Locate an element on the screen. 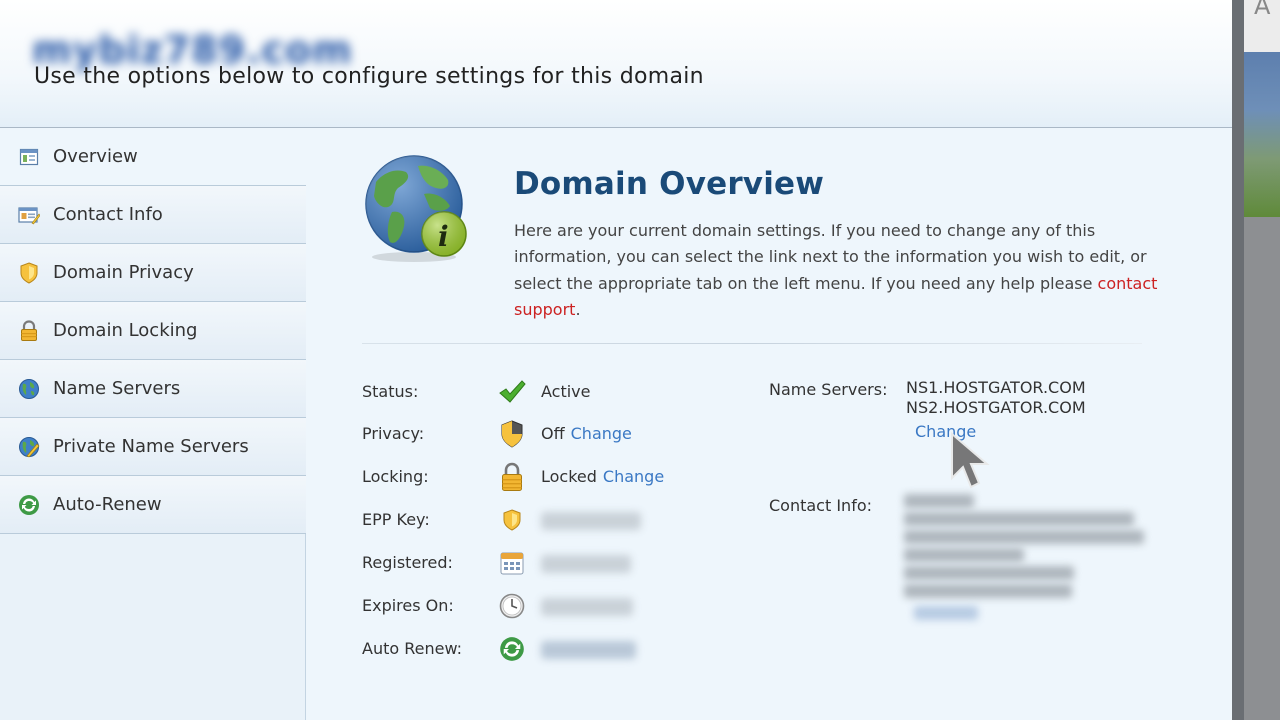 Image resolution: width=1280 pixels, height=720 pixels. sidebar-item-auto-renew: Auto-Renew is located at coordinates (153, 505).